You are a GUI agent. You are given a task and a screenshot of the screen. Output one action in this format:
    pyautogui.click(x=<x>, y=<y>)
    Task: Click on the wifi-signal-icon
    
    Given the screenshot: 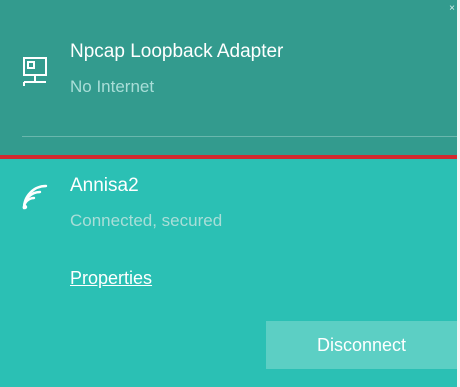 What is the action you would take?
    pyautogui.click(x=35, y=199)
    